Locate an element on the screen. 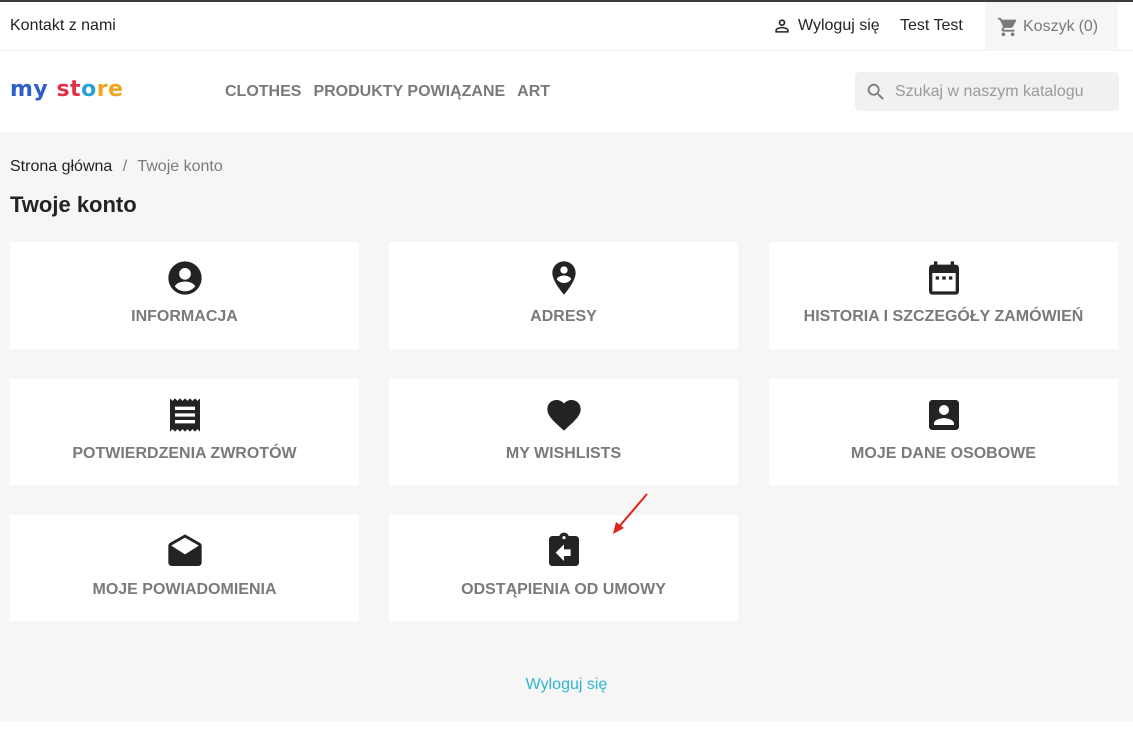 The image size is (1133, 729). search-icon is located at coordinates (876, 92).